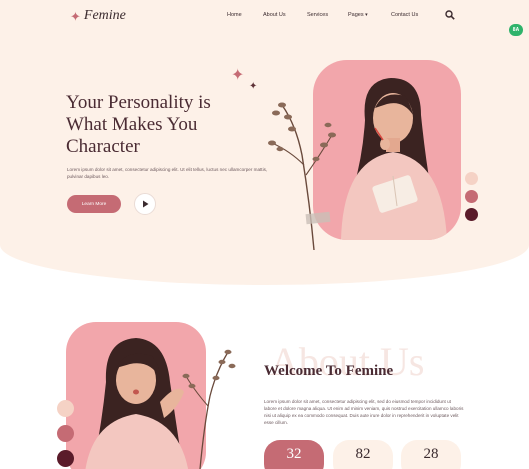  What do you see at coordinates (94, 204) in the screenshot?
I see `learn-more-button: Learn More` at bounding box center [94, 204].